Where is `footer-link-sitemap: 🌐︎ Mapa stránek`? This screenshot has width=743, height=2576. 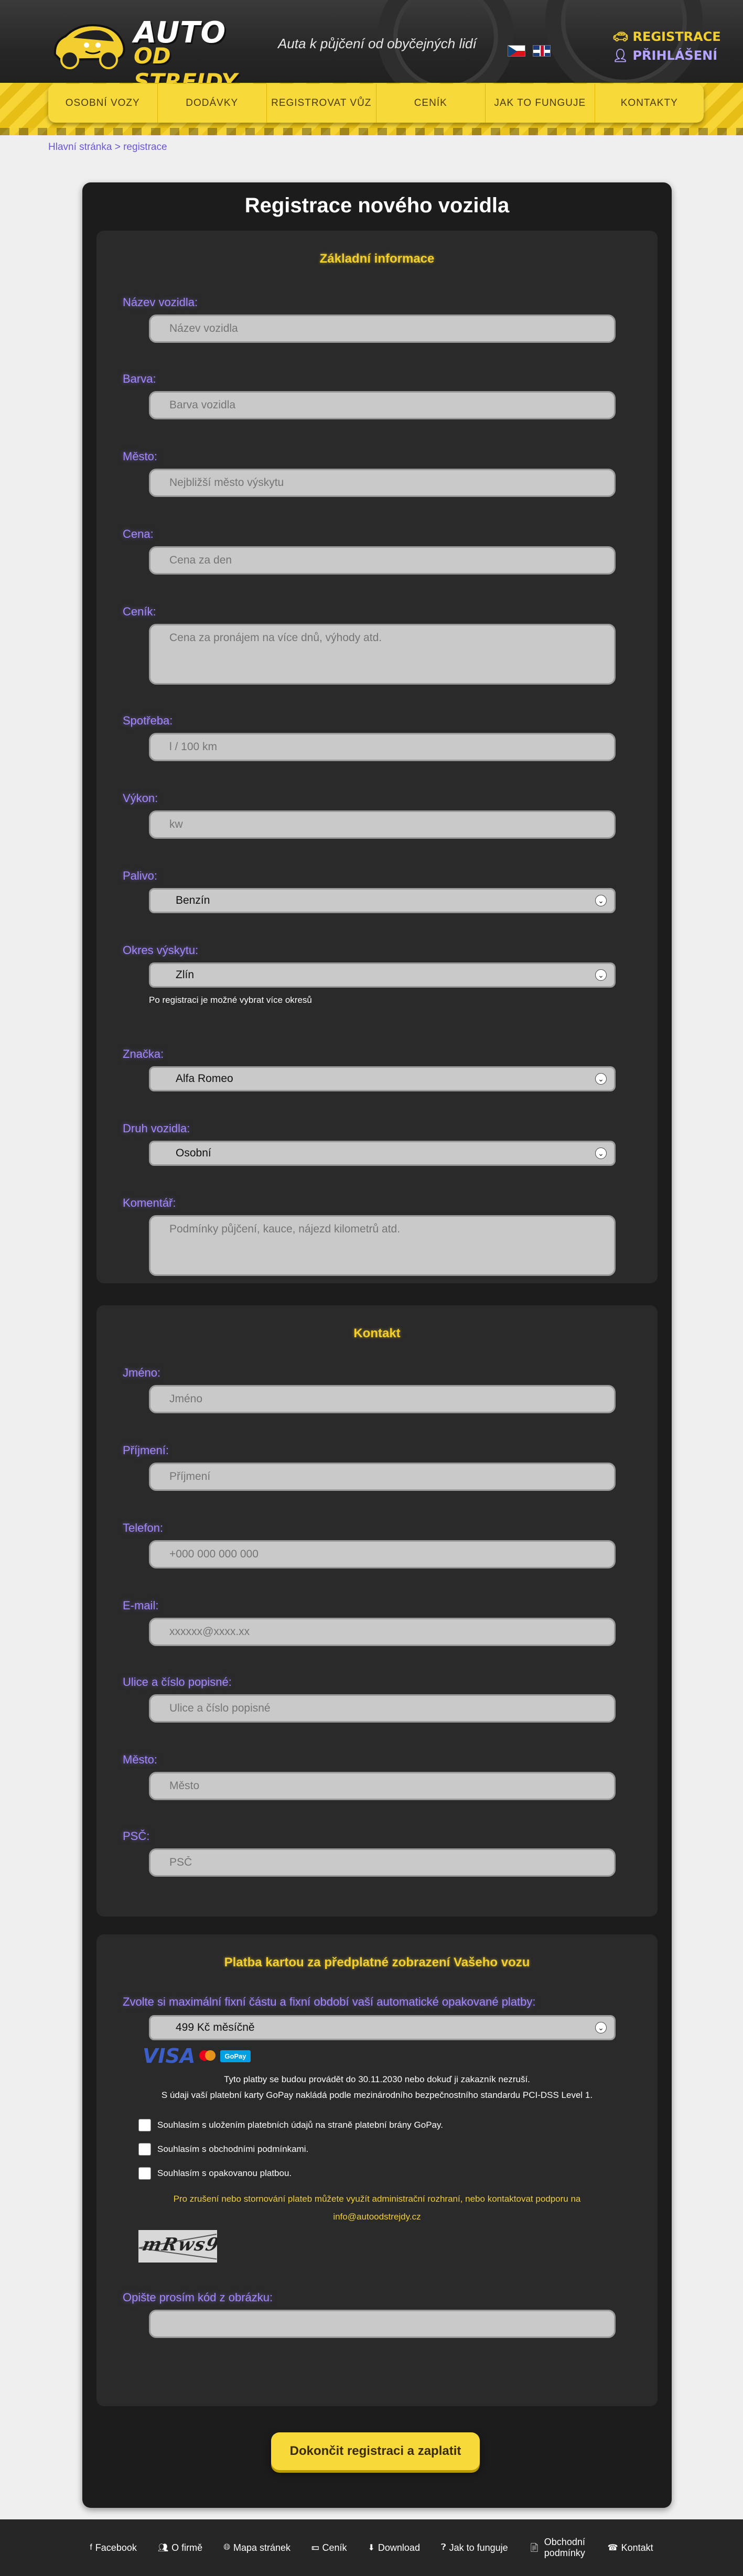
footer-link-sitemap: 🌐︎ Mapa stránek is located at coordinates (256, 2547).